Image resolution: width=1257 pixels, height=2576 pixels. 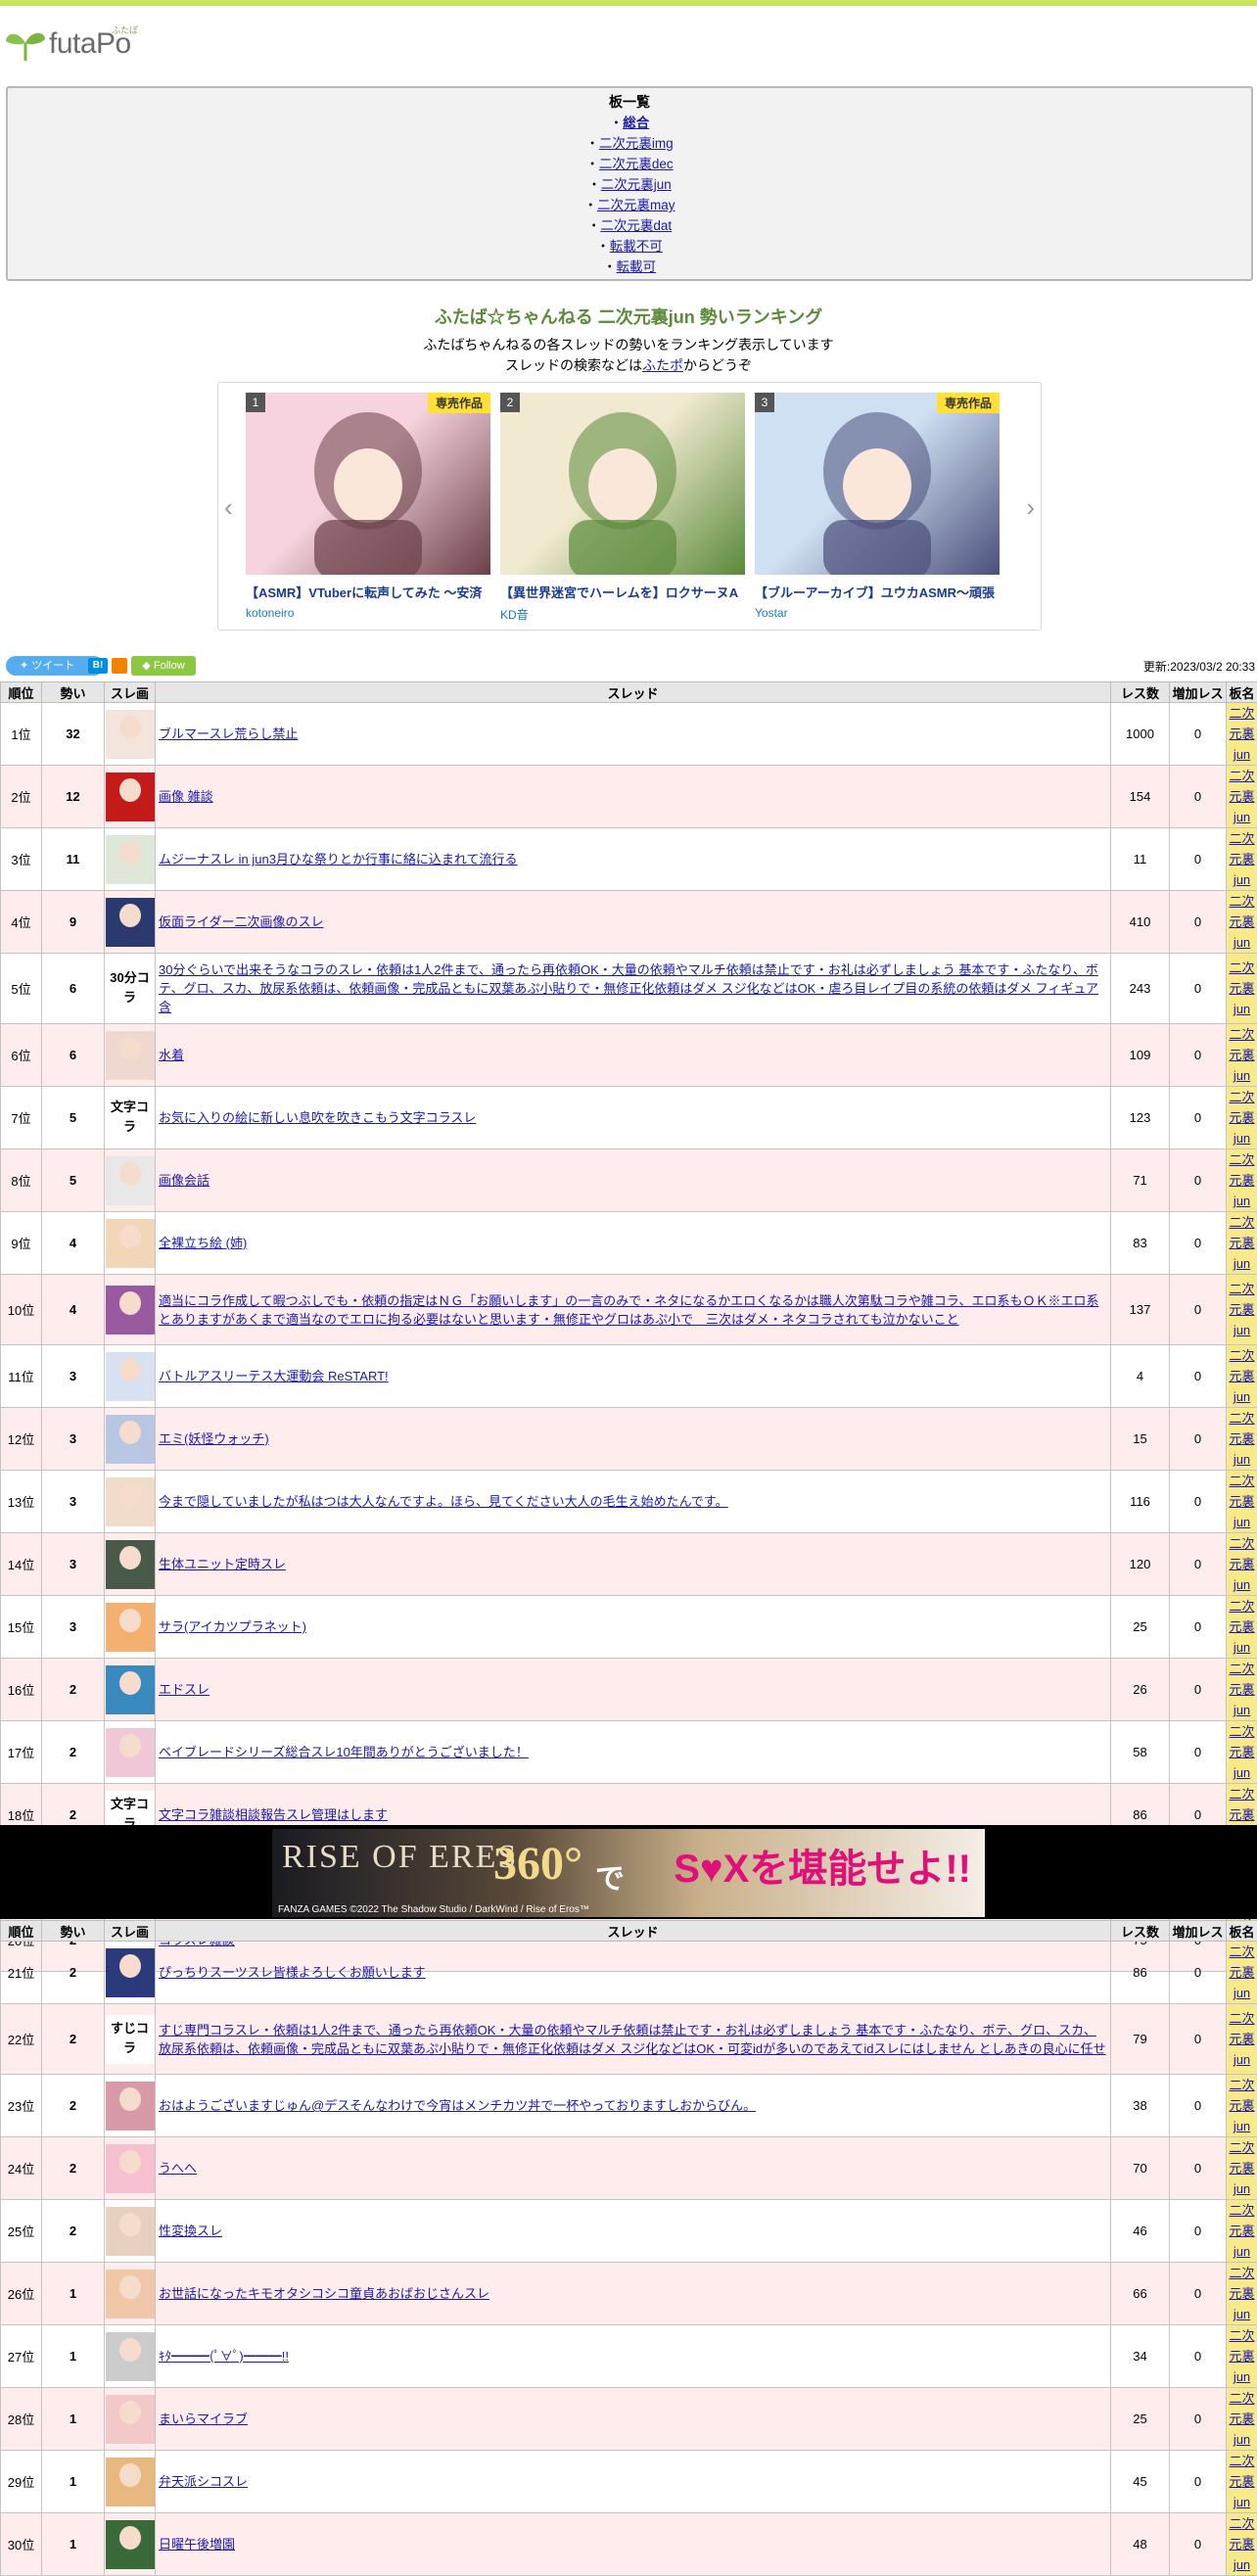 What do you see at coordinates (1030, 508) in the screenshot?
I see `chevron-right-icon: ›` at bounding box center [1030, 508].